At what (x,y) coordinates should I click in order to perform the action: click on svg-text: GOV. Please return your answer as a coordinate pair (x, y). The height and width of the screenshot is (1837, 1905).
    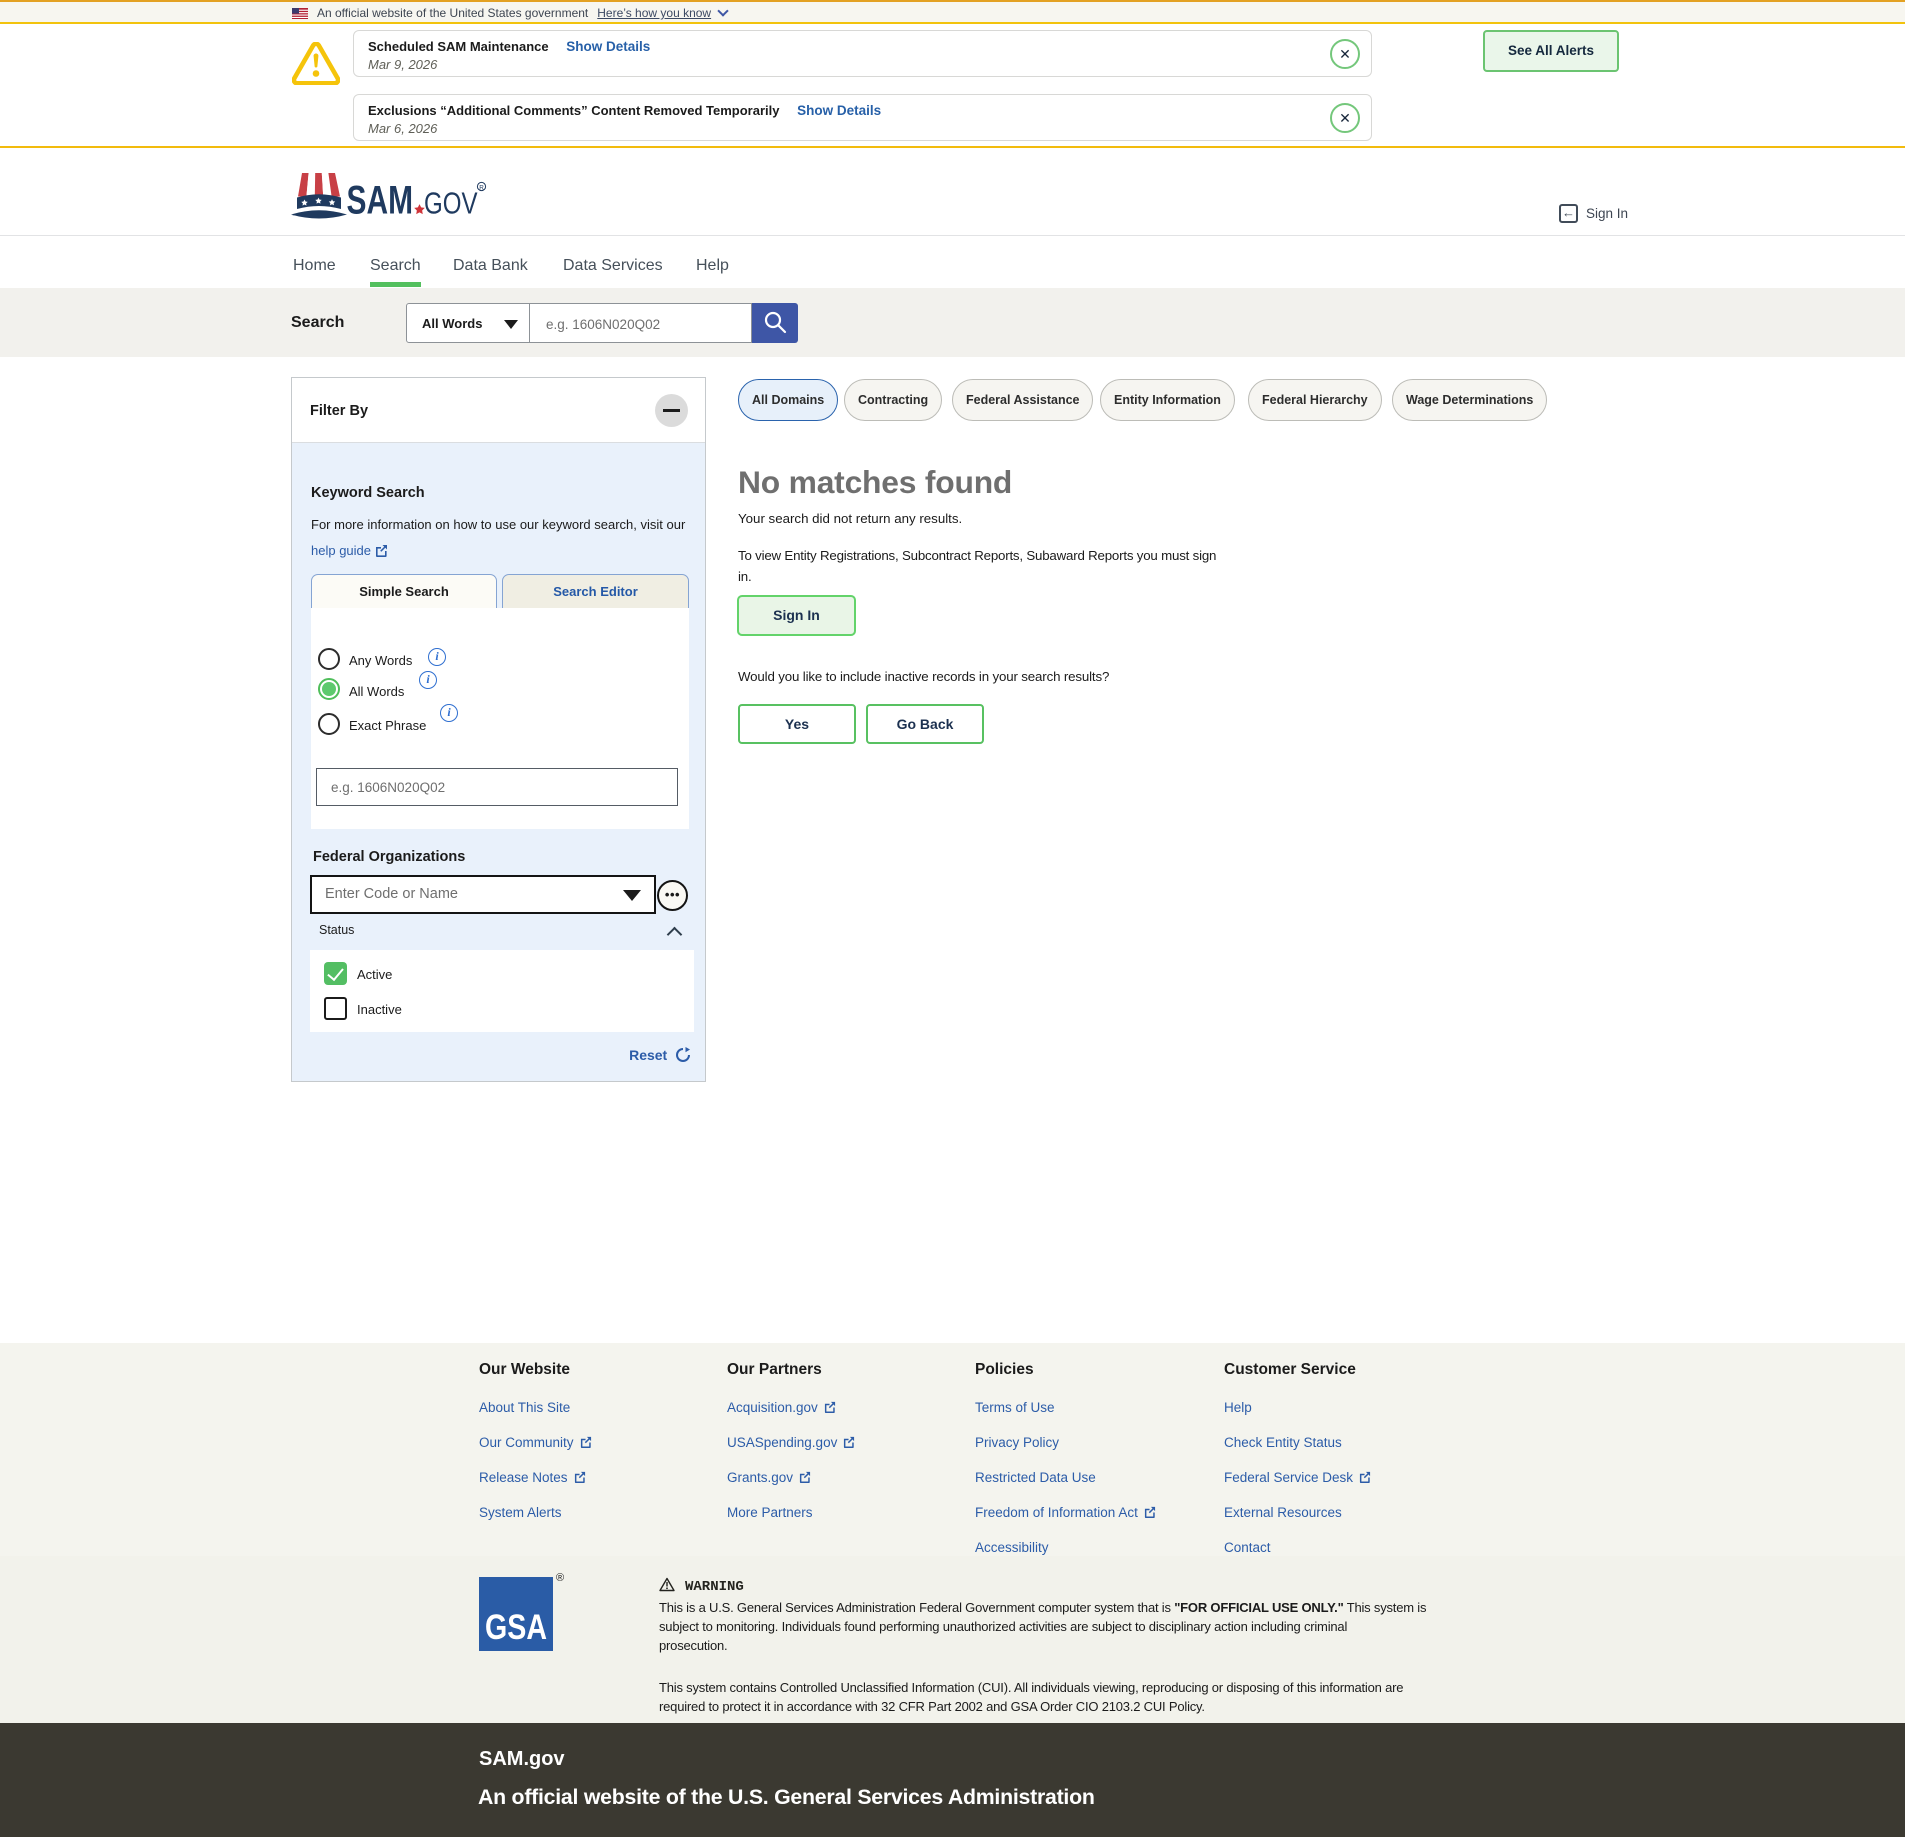
    Looking at the image, I should click on (451, 203).